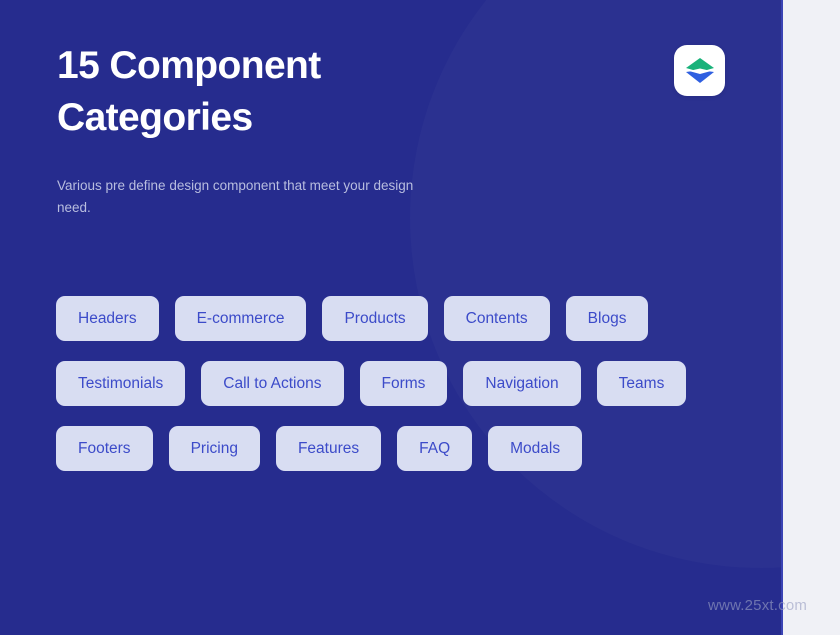  What do you see at coordinates (641, 383) in the screenshot?
I see `category-pill-teams: Teams` at bounding box center [641, 383].